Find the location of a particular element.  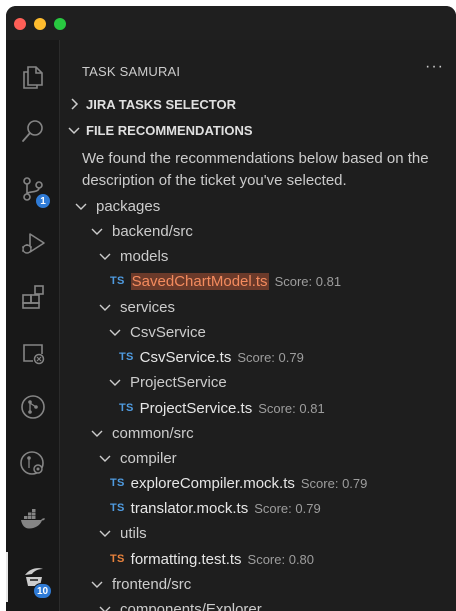

files-icon is located at coordinates (32, 77).